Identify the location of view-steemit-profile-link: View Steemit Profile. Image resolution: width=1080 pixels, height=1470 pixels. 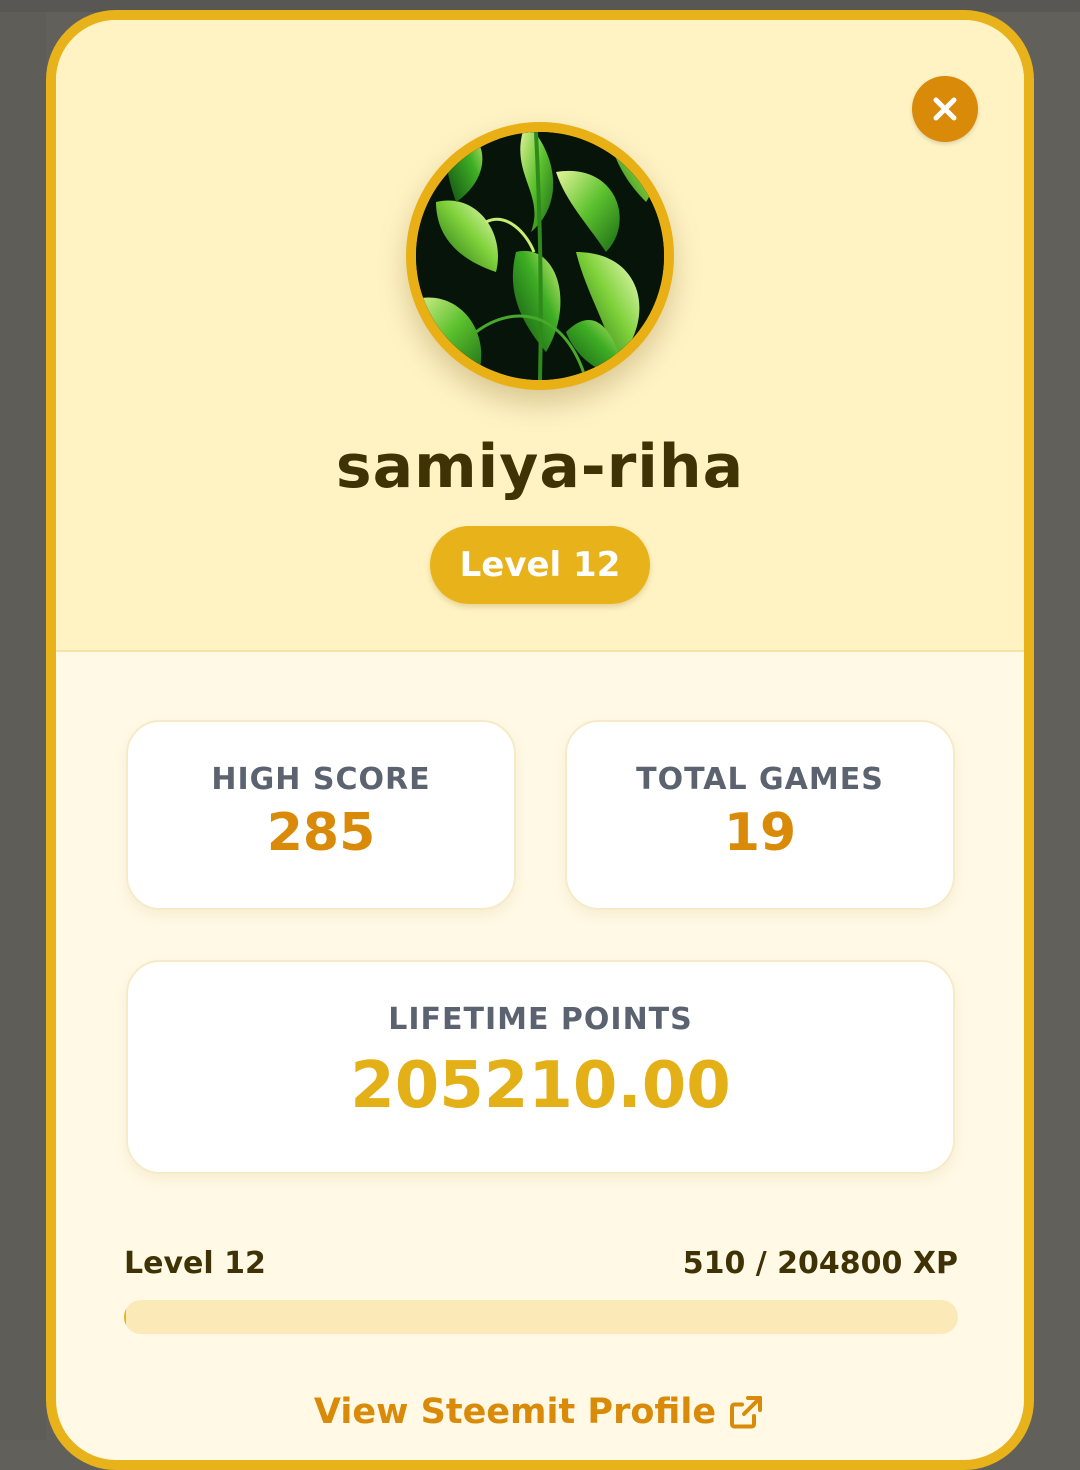
(540, 1412).